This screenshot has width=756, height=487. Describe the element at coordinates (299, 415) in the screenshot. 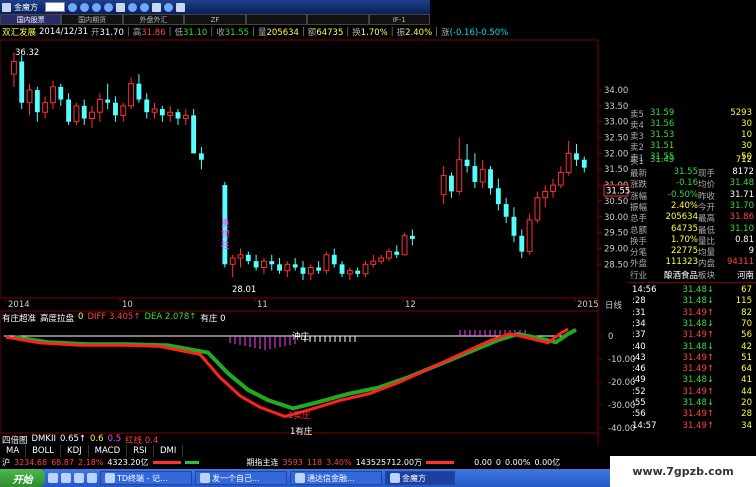

I see `macd-mark: 1卖庄` at that location.